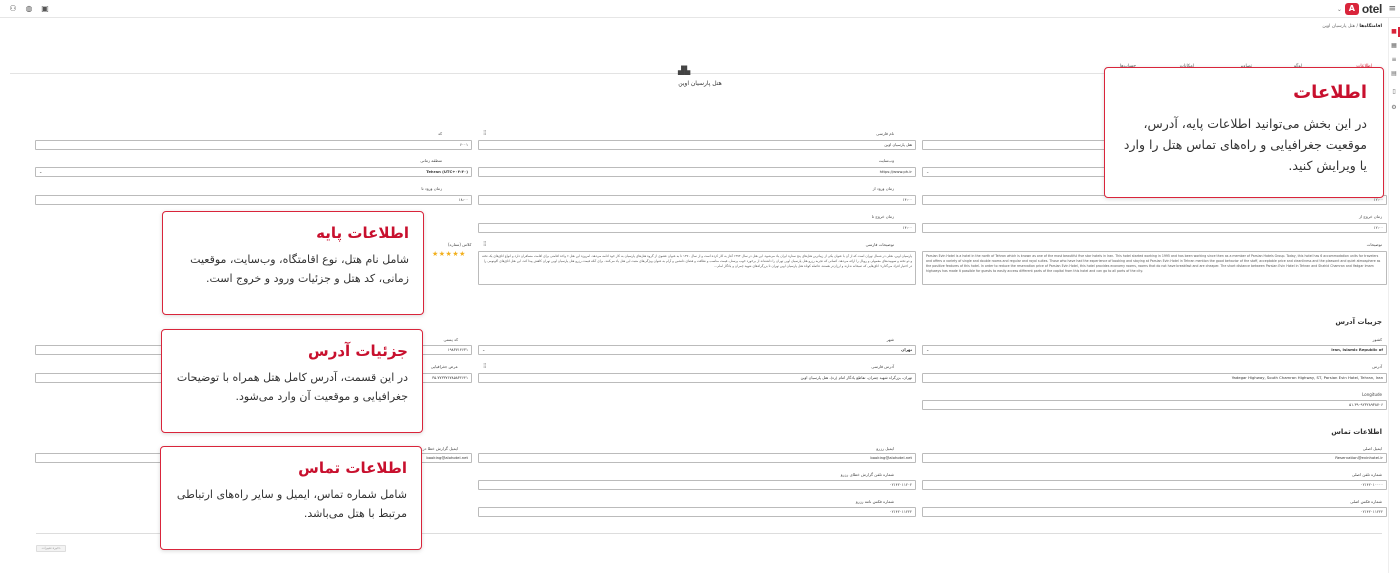 The height and width of the screenshot is (573, 1400). I want to click on hotel-icon: ■, so click(1395, 32).